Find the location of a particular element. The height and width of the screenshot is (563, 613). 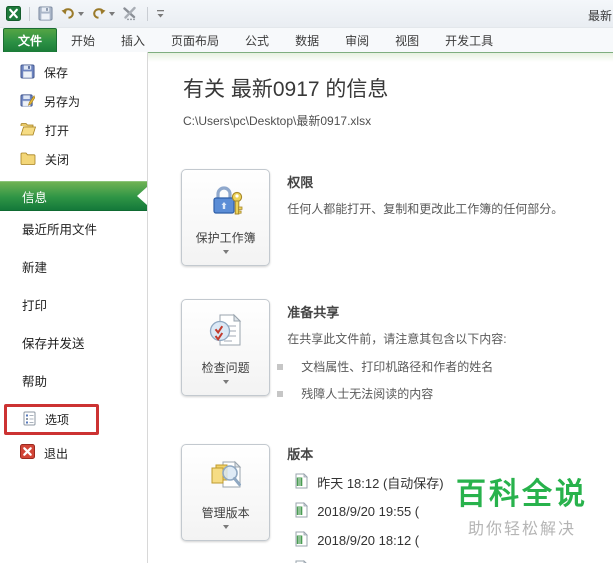

annotation-highlight-box: 选项 is located at coordinates (51, 419).